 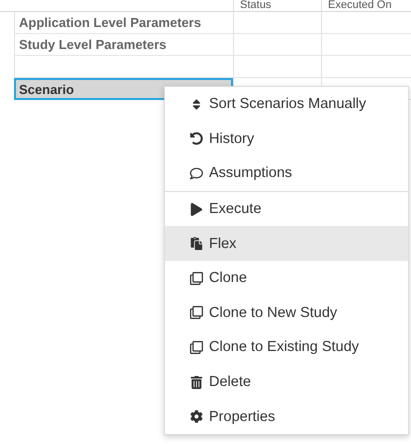 I want to click on menu-item-label: Flex, so click(x=222, y=244).